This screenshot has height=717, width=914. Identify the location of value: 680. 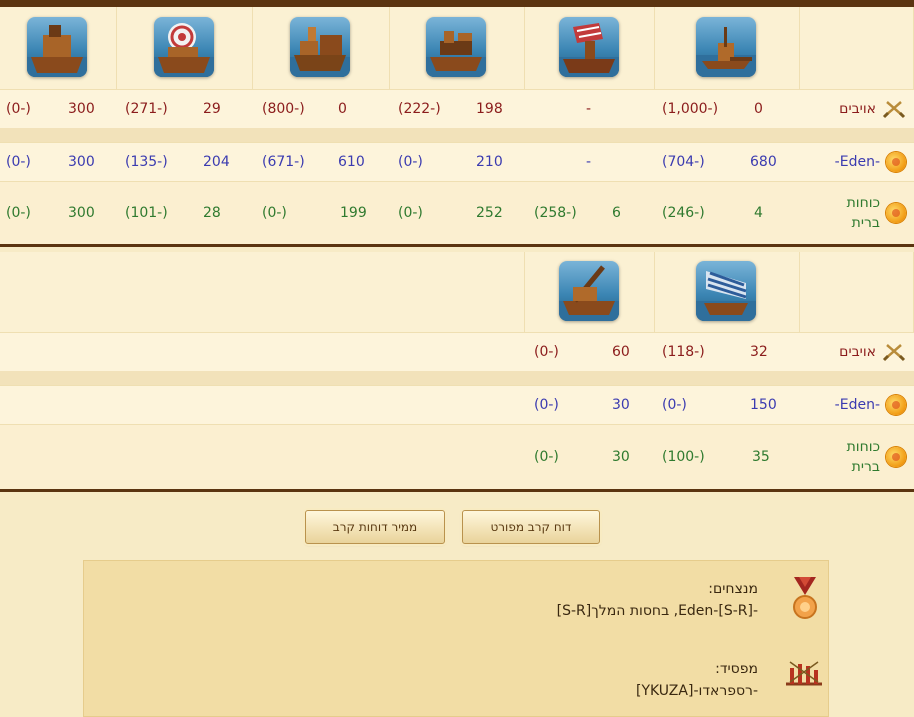
(763, 162).